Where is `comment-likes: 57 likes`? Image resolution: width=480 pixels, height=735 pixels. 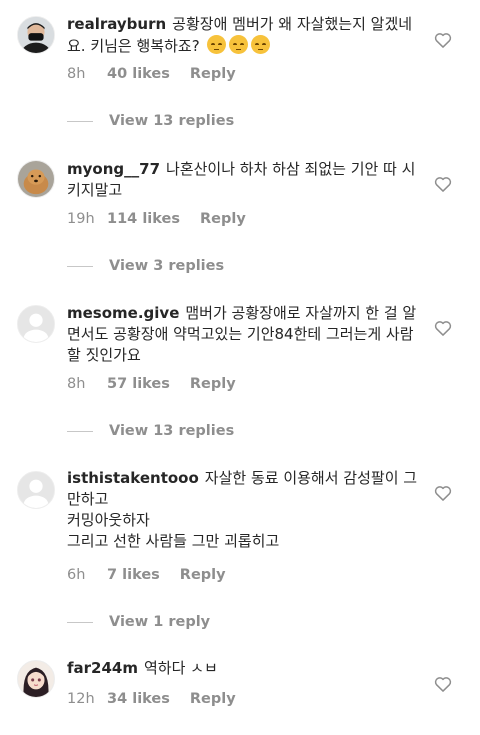 comment-likes: 57 likes is located at coordinates (138, 384).